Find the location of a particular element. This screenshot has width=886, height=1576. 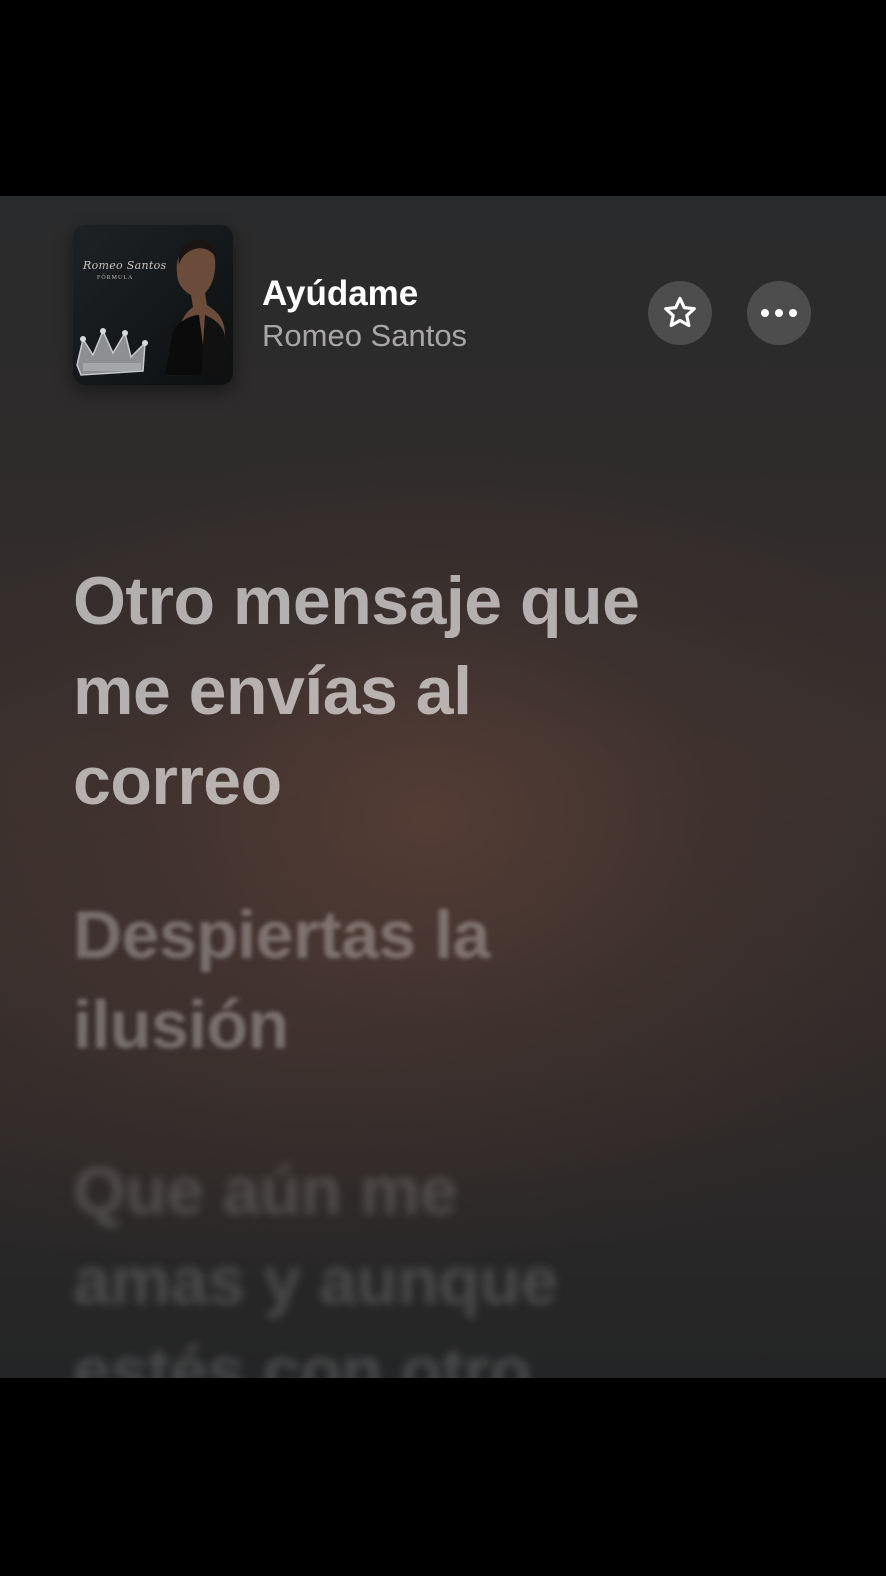

bottom-black-bar is located at coordinates (443, 1477).